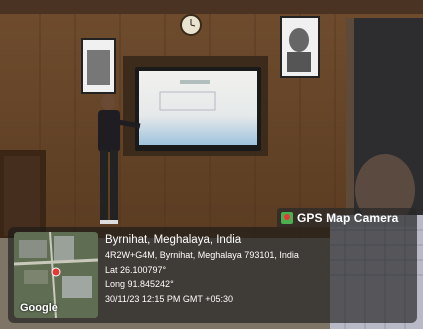 The width and height of the screenshot is (423, 329). What do you see at coordinates (173, 240) in the screenshot?
I see `location-title: Byrnihat, Meghalaya, India` at bounding box center [173, 240].